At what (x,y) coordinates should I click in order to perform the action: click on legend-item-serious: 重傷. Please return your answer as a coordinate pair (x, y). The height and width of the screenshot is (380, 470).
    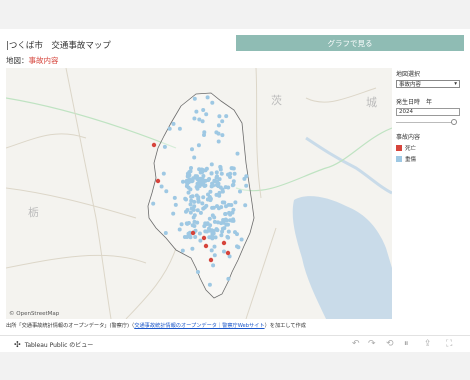
    Looking at the image, I should click on (431, 159).